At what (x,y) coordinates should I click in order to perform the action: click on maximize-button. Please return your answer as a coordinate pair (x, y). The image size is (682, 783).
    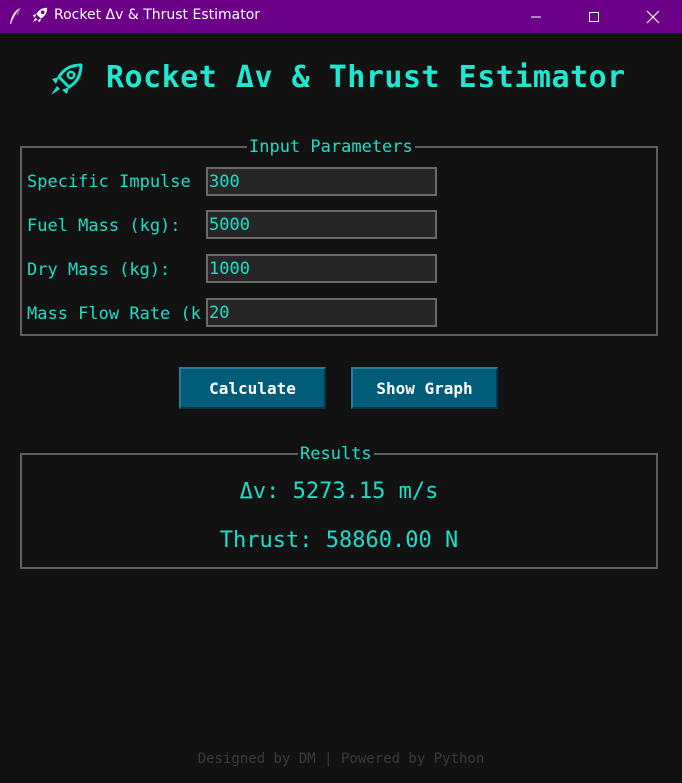
    Looking at the image, I should click on (594, 16).